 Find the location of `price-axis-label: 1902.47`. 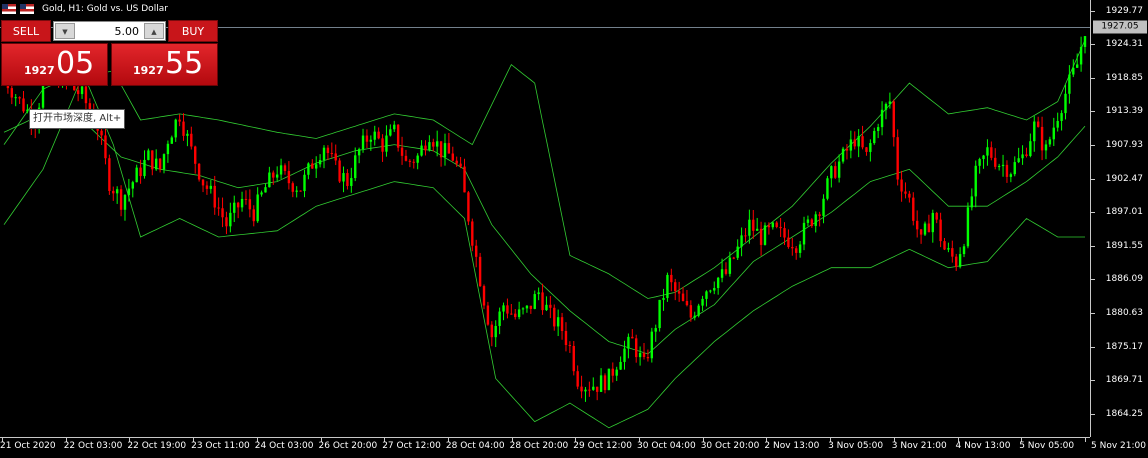

price-axis-label: 1902.47 is located at coordinates (1124, 178).